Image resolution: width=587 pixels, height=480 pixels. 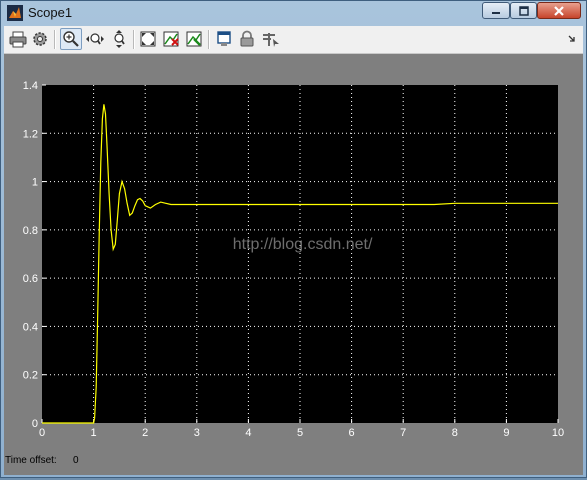 What do you see at coordinates (42, 433) in the screenshot?
I see `x-tick-label: 0` at bounding box center [42, 433].